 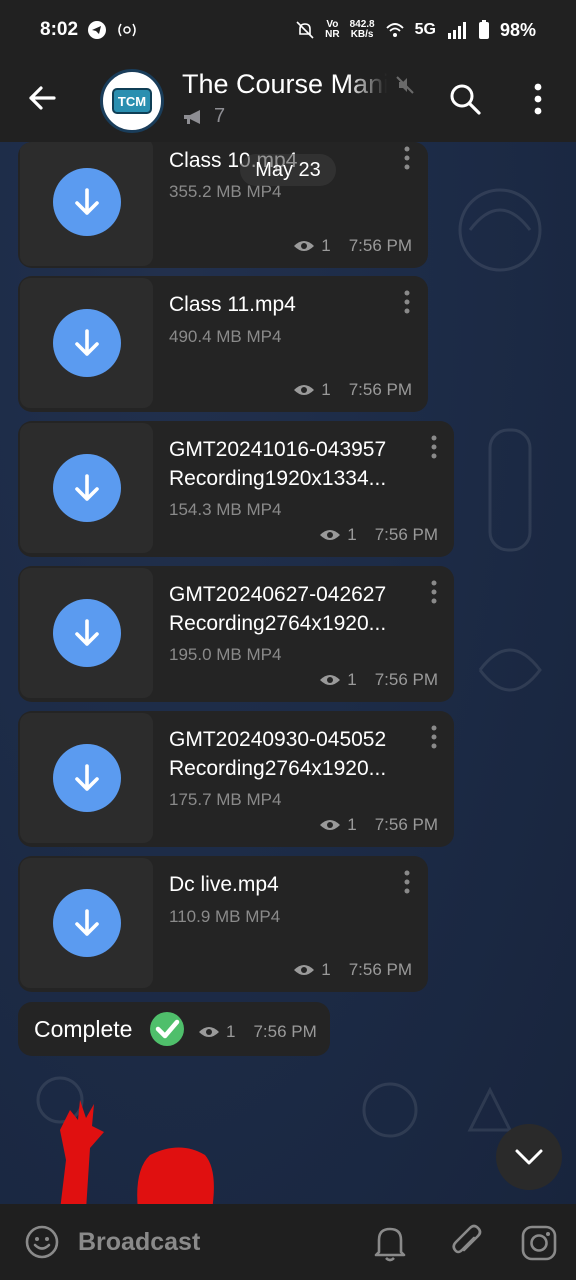 I want to click on message-text: Complete, so click(x=83, y=1029).